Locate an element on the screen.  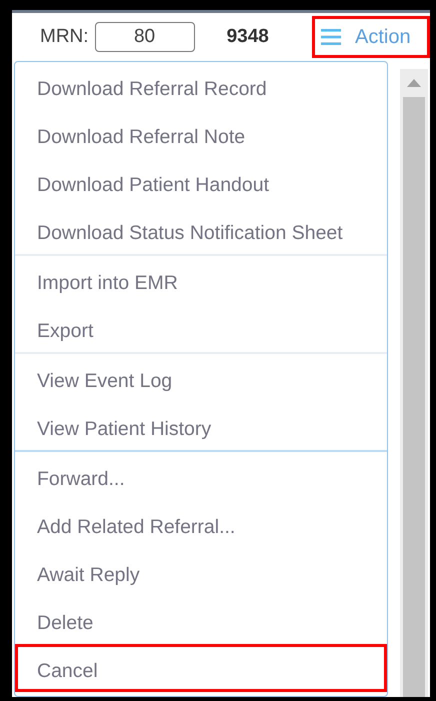
menu-item: Await Reply is located at coordinates (201, 572).